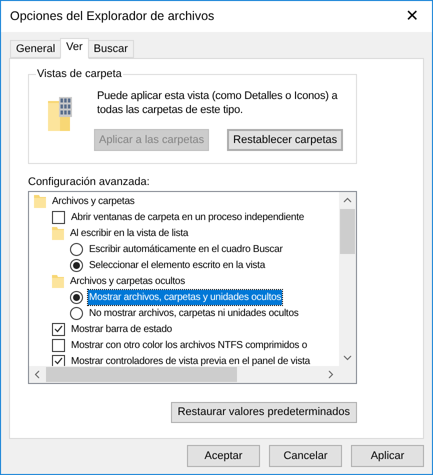 The height and width of the screenshot is (475, 433). Describe the element at coordinates (190, 360) in the screenshot. I see `tree-item: Mostrar controladores de vista previa en el panel de vista` at that location.